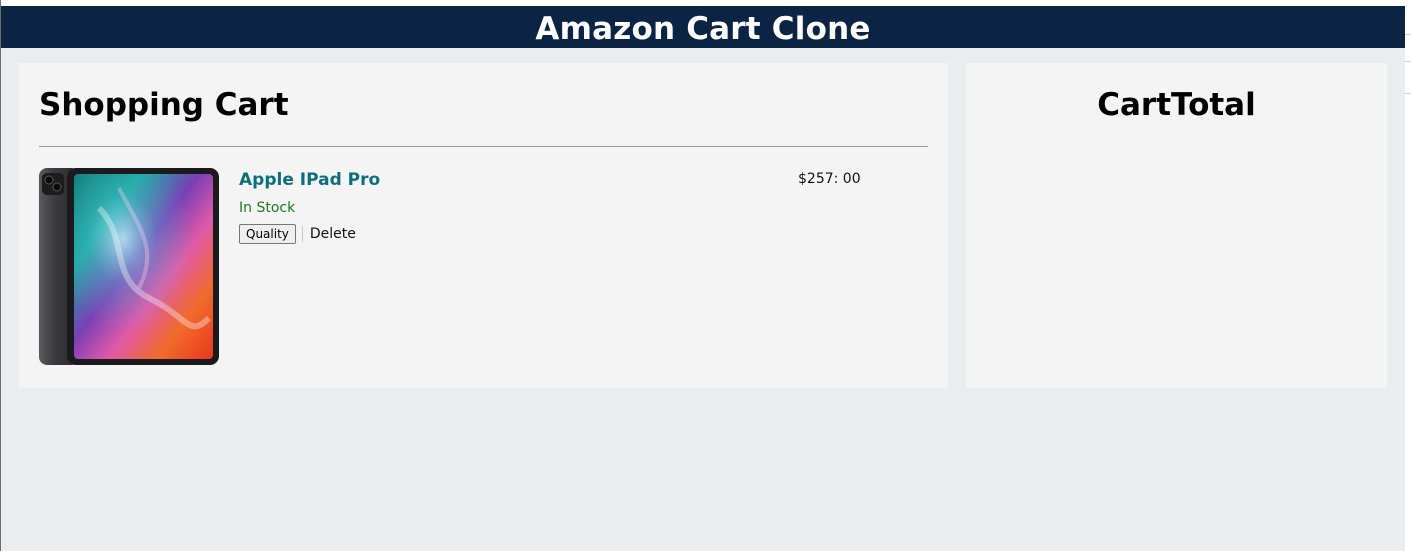  I want to click on item-actions: Quality Delete, so click(297, 234).